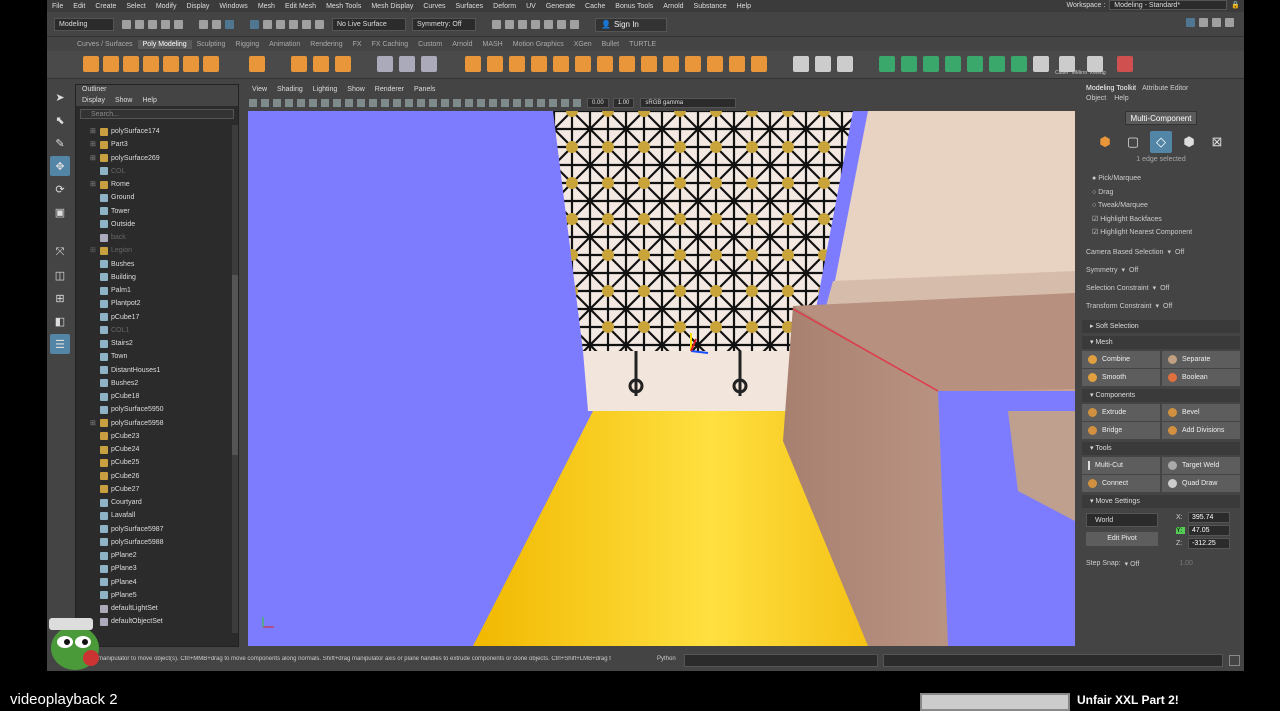 This screenshot has height=711, width=1280. I want to click on scale-tool-icon: ▣, so click(60, 212).